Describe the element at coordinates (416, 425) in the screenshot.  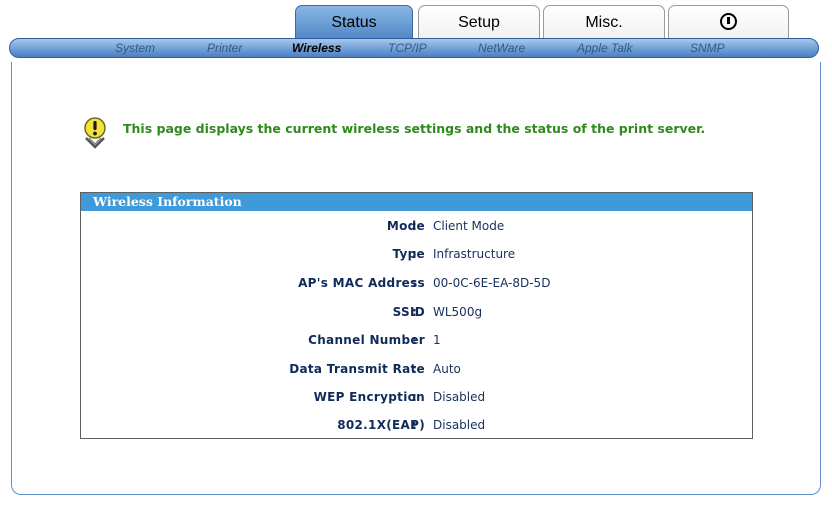
I see `table-row-eap: 802.1X(EAP) : Disabled` at that location.